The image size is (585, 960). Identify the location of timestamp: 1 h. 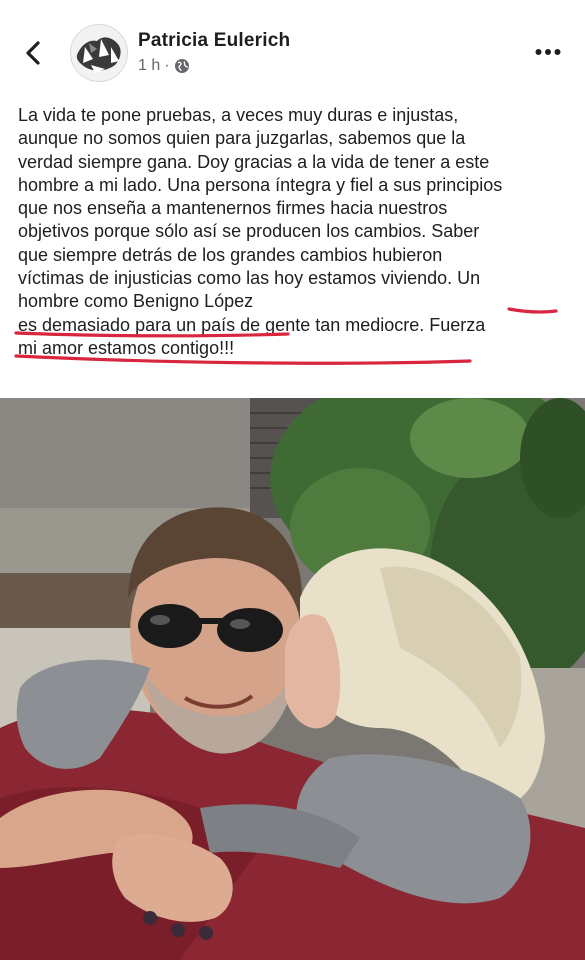
(149, 66).